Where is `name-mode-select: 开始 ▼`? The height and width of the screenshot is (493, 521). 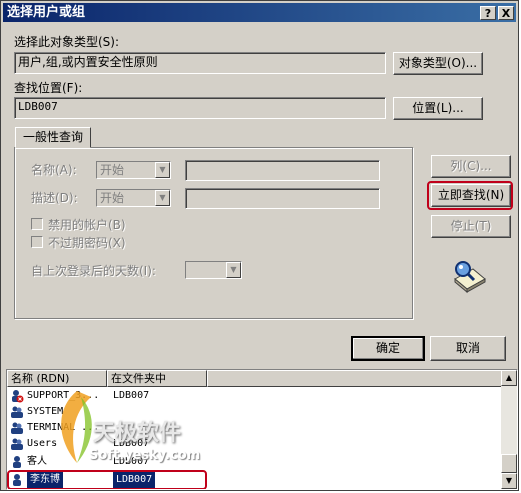
name-mode-select: 开始 ▼ is located at coordinates (133, 170).